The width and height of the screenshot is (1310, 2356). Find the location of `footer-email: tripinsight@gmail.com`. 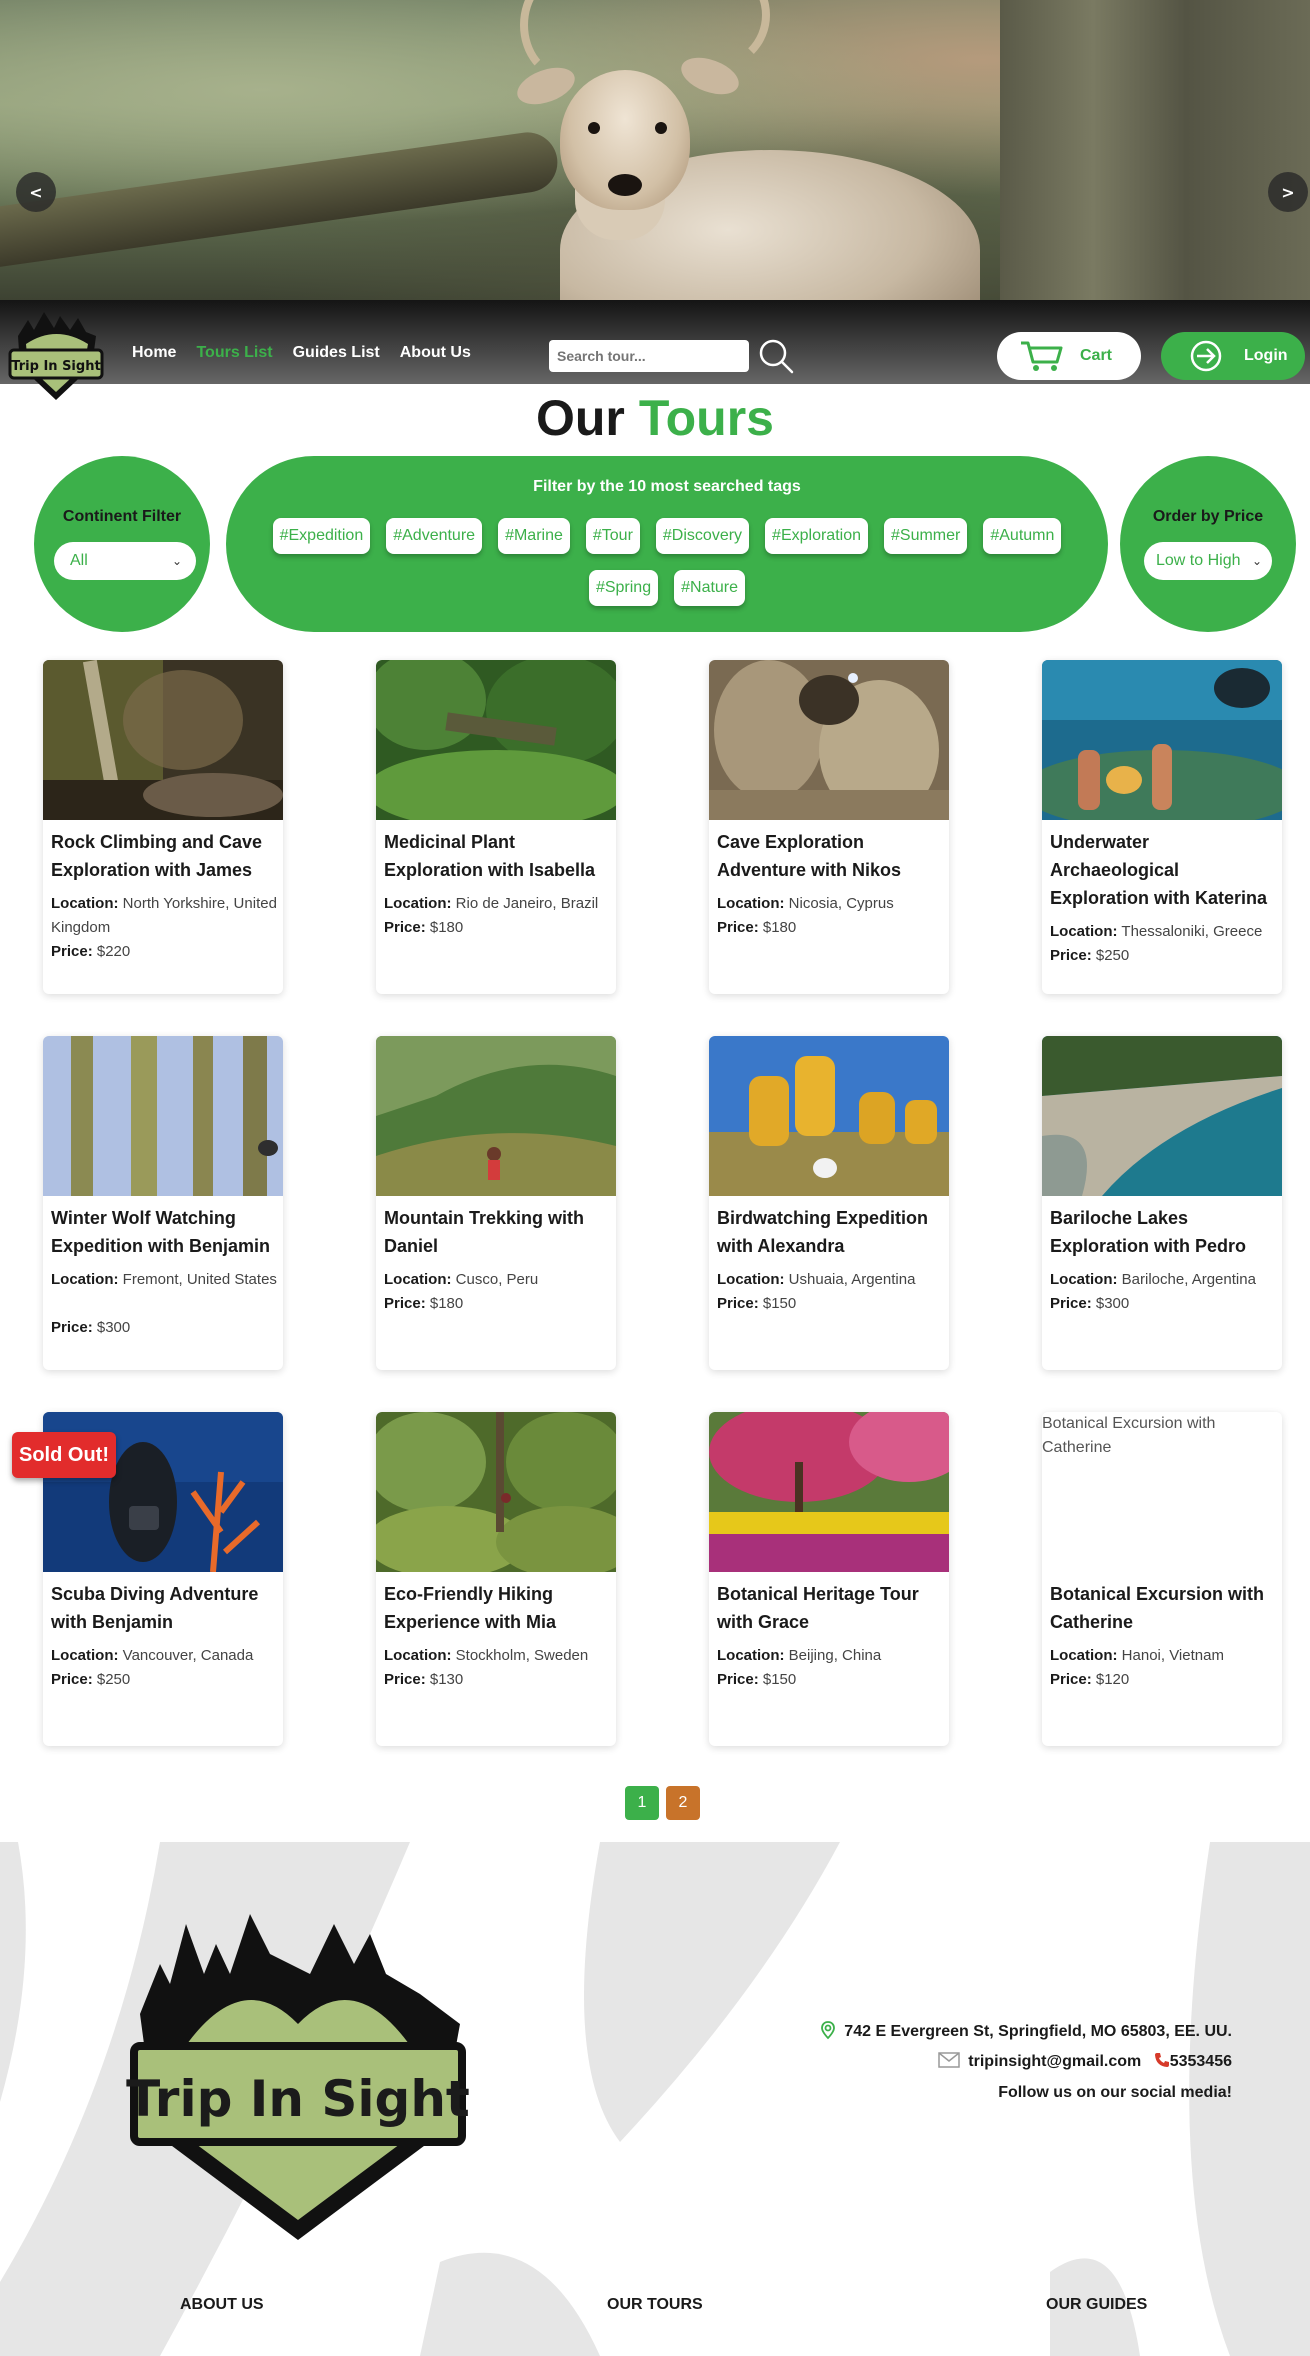

footer-email: tripinsight@gmail.com is located at coordinates (1054, 2061).